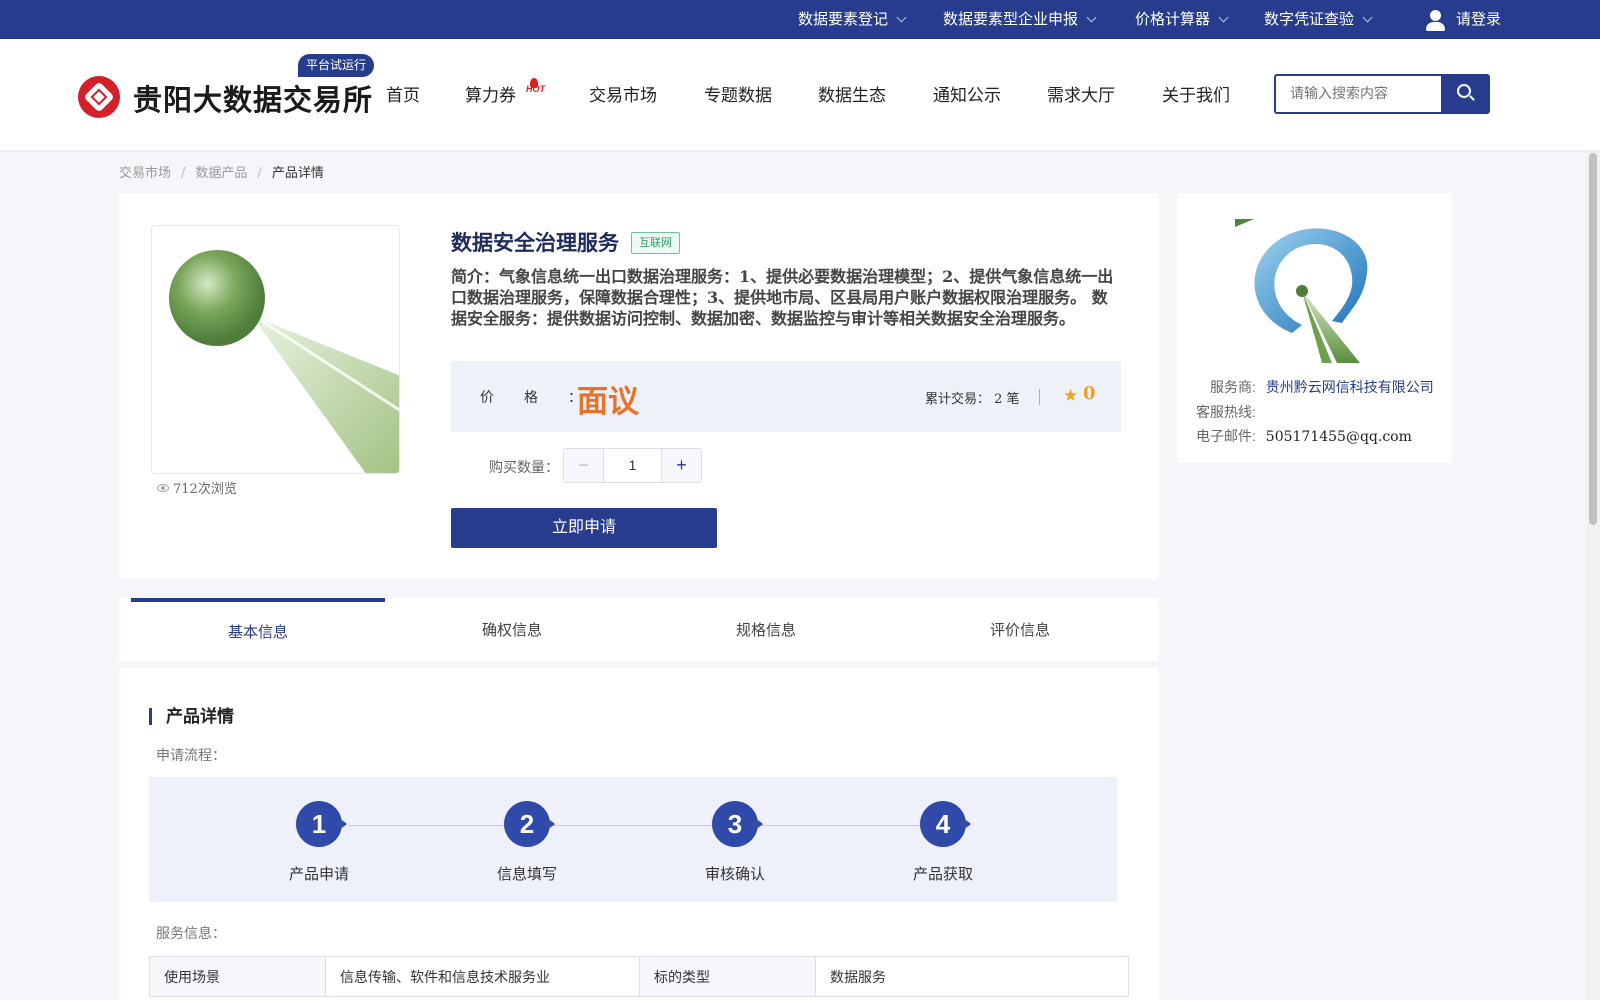 The height and width of the screenshot is (1000, 1600). I want to click on rating-value: 0, so click(1089, 393).